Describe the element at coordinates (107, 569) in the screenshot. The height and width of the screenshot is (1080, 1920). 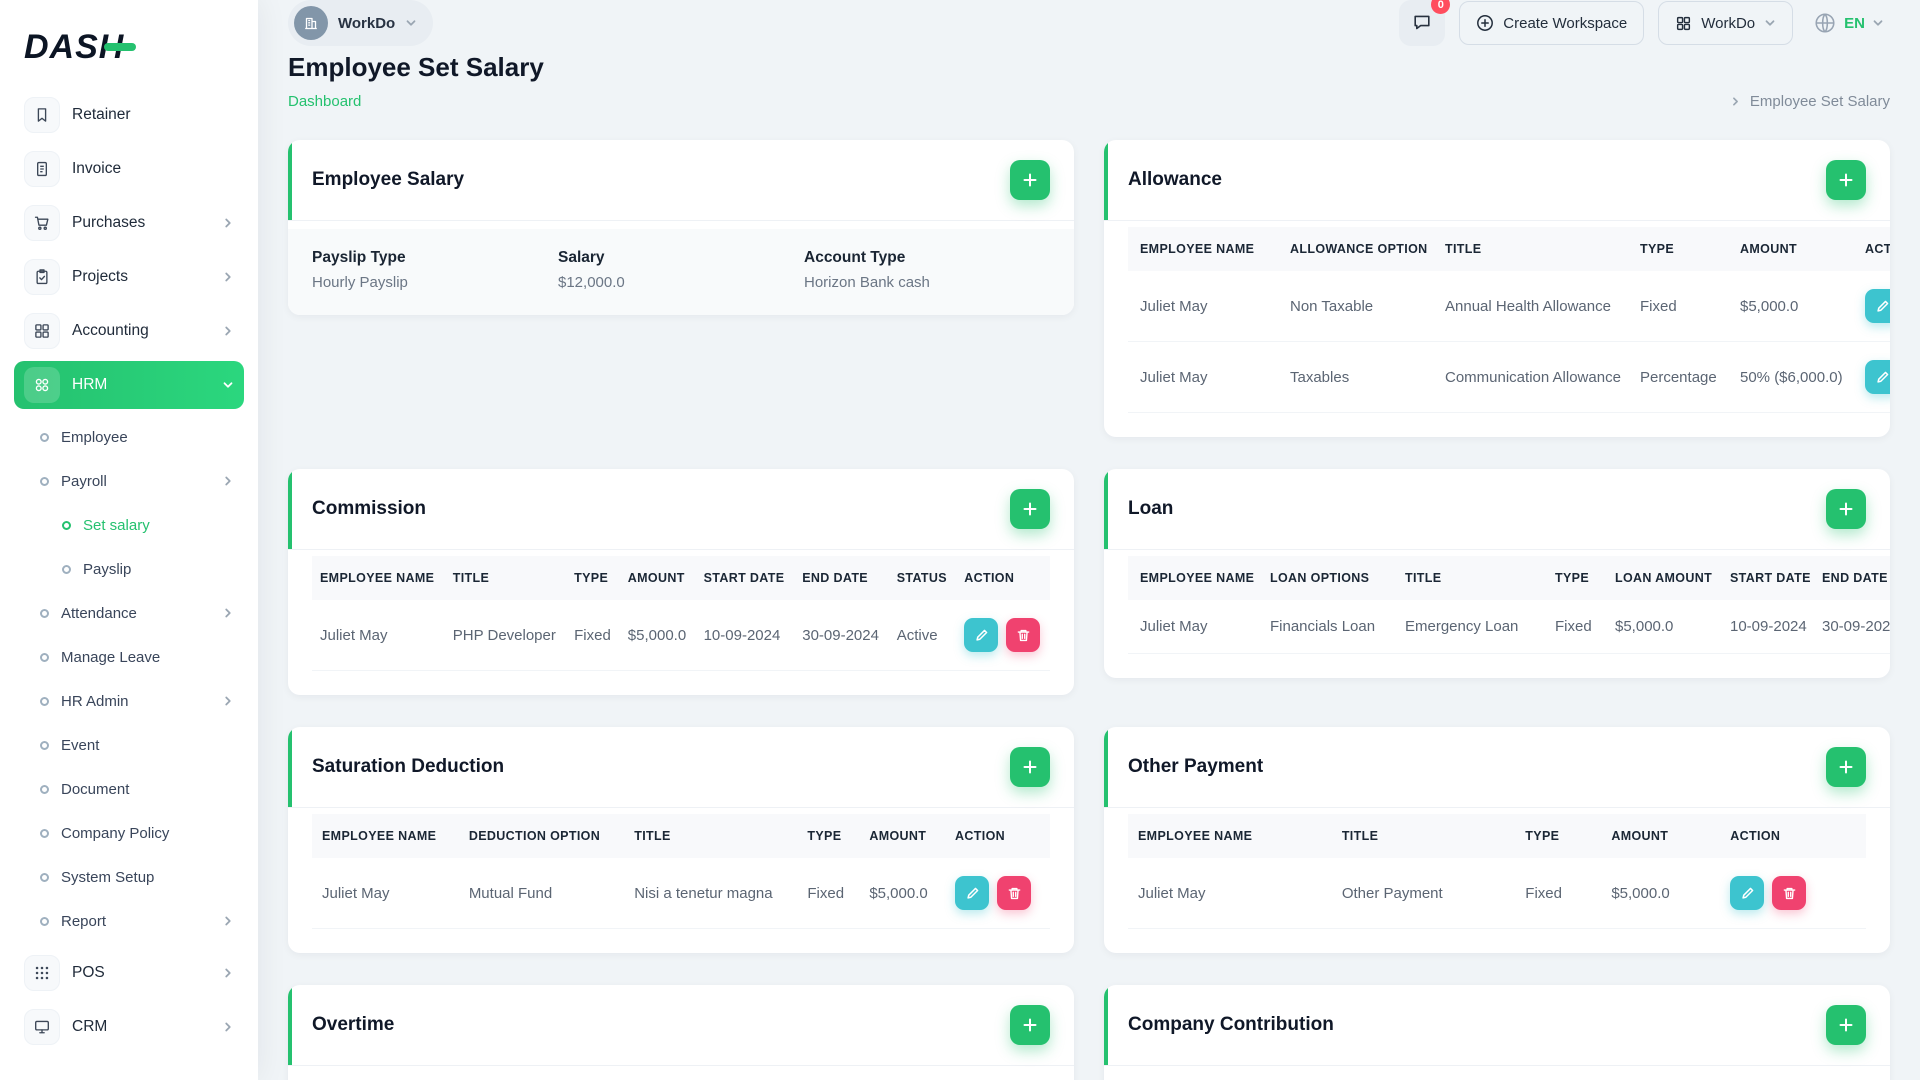
I see `sidebar-item-label: Payslip` at that location.